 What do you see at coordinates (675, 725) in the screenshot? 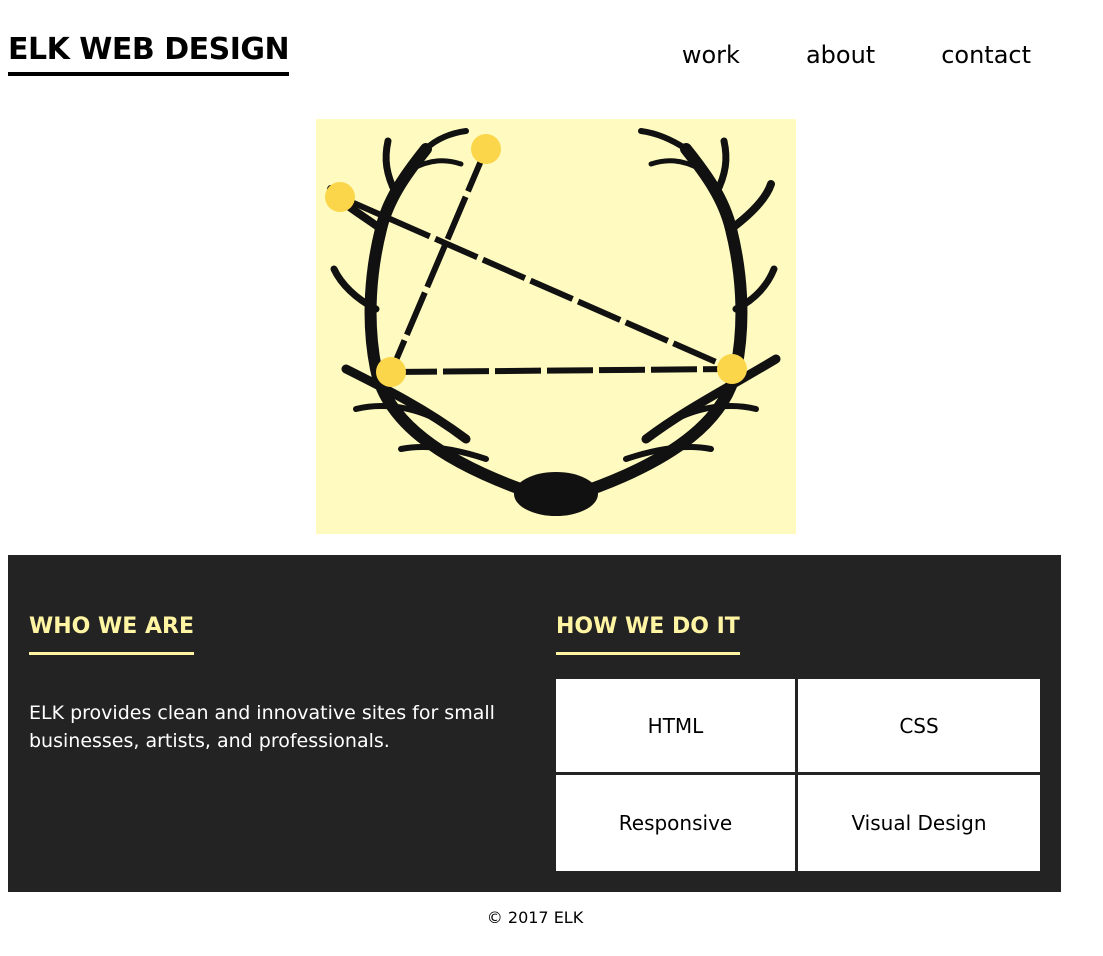
I see `skill-tile-html: HTML` at bounding box center [675, 725].